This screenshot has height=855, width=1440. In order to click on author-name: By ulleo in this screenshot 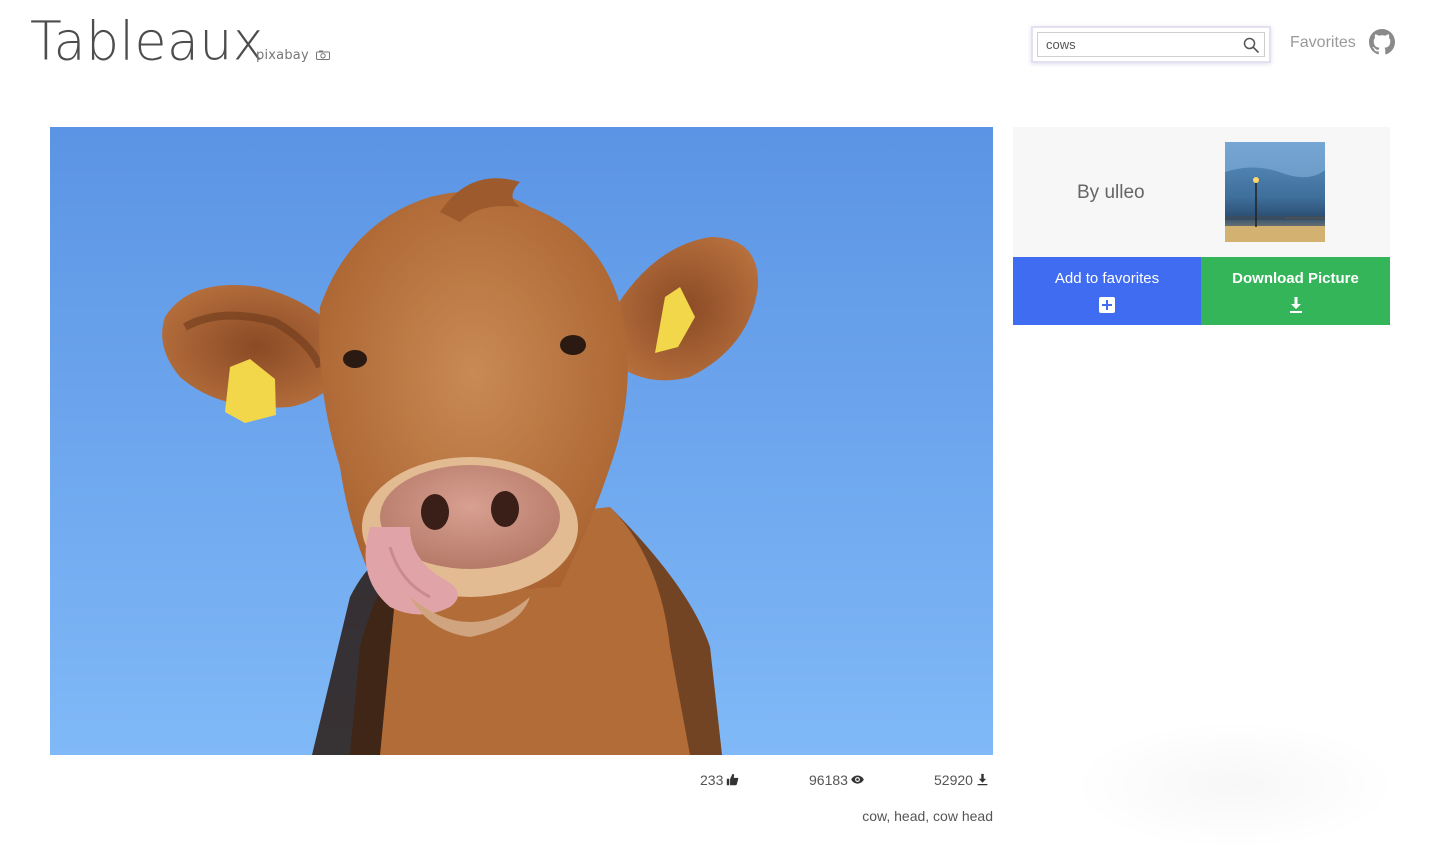, I will do `click(1111, 193)`.